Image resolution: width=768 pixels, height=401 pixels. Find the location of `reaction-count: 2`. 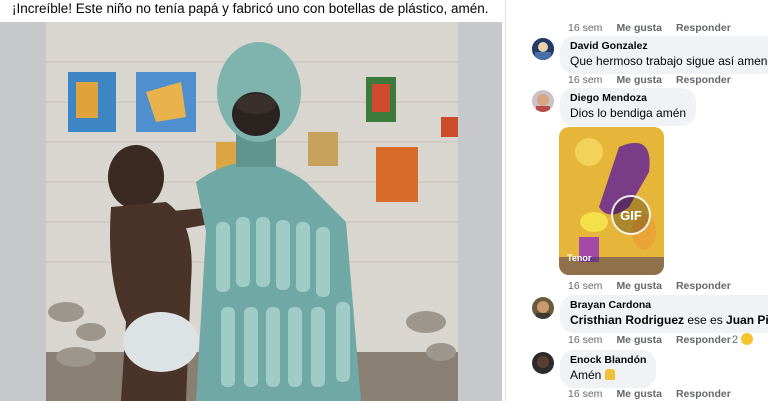

reaction-count: 2 is located at coordinates (735, 340).